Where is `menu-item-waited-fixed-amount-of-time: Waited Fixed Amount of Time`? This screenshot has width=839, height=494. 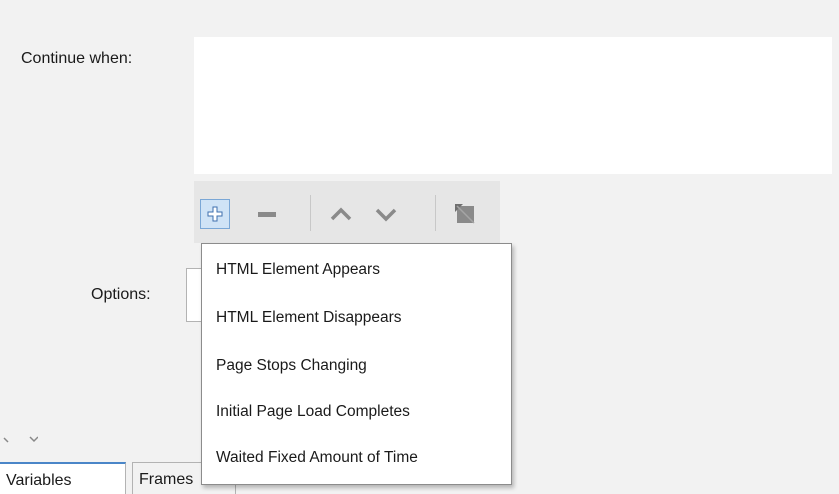
menu-item-waited-fixed-amount-of-time: Waited Fixed Amount of Time is located at coordinates (317, 458).